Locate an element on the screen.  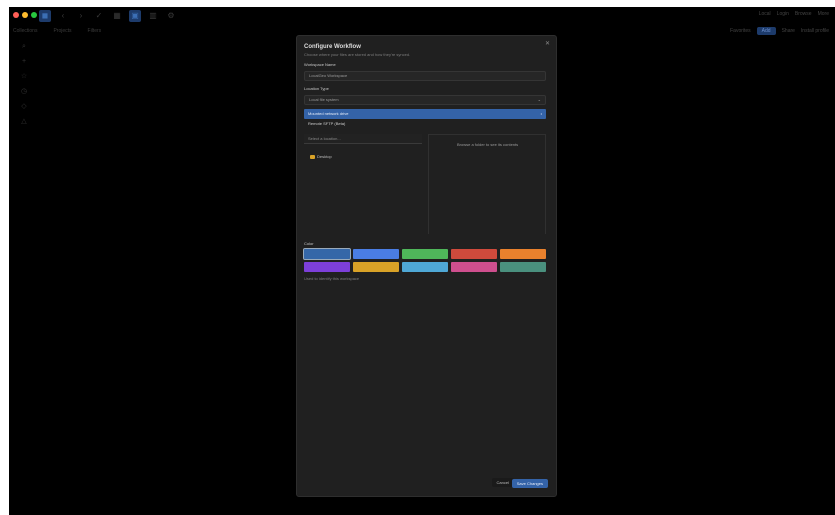
grid-icon: ▦ is located at coordinates (117, 16).